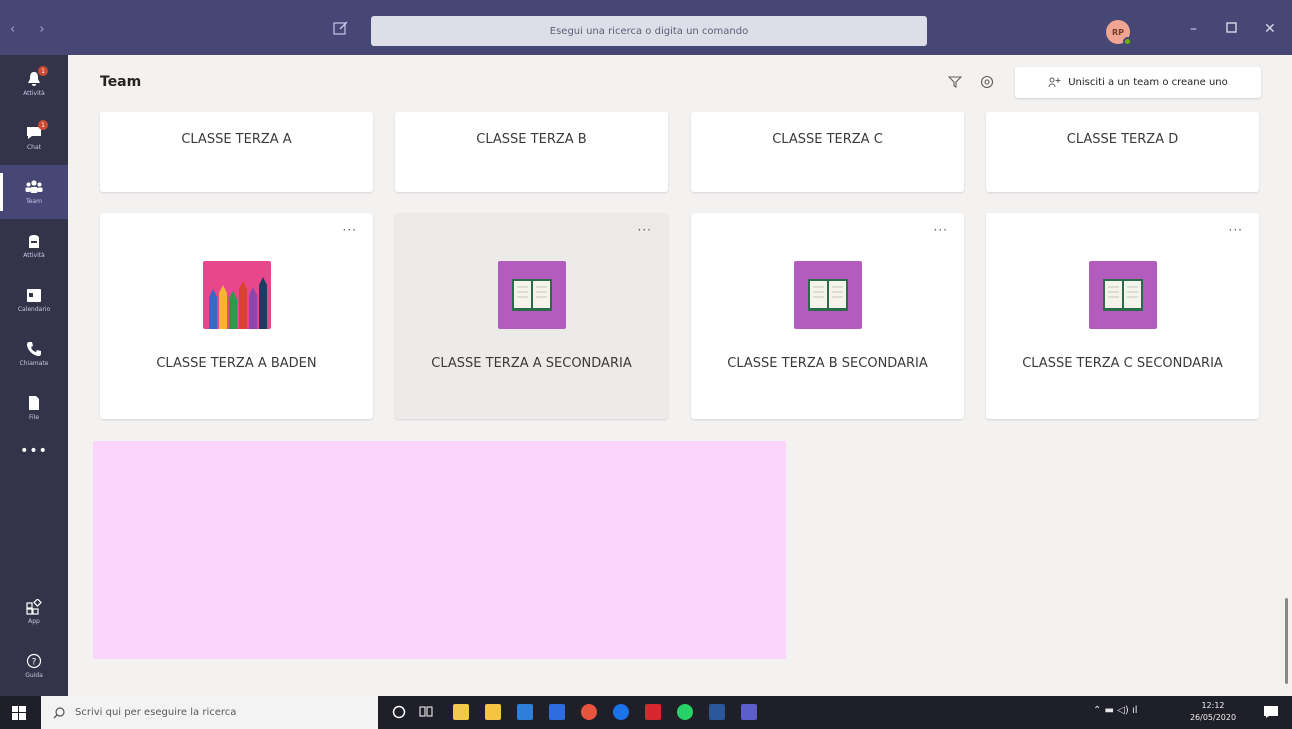 Image resolution: width=1292 pixels, height=729 pixels. Describe the element at coordinates (987, 82) in the screenshot. I see `gear-icon` at that location.